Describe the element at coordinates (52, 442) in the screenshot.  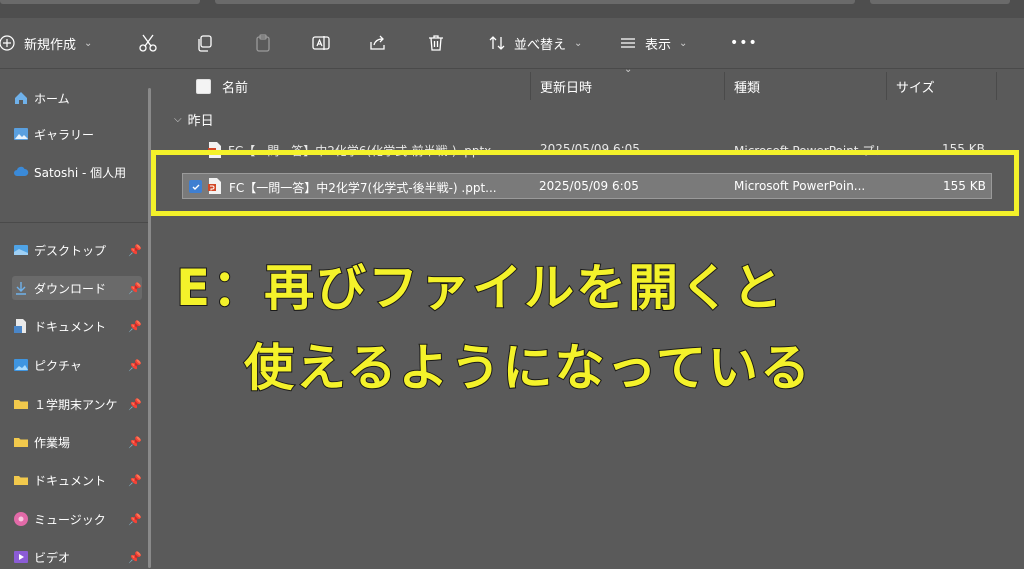
I see `sidebar-item-label: 作業場` at that location.